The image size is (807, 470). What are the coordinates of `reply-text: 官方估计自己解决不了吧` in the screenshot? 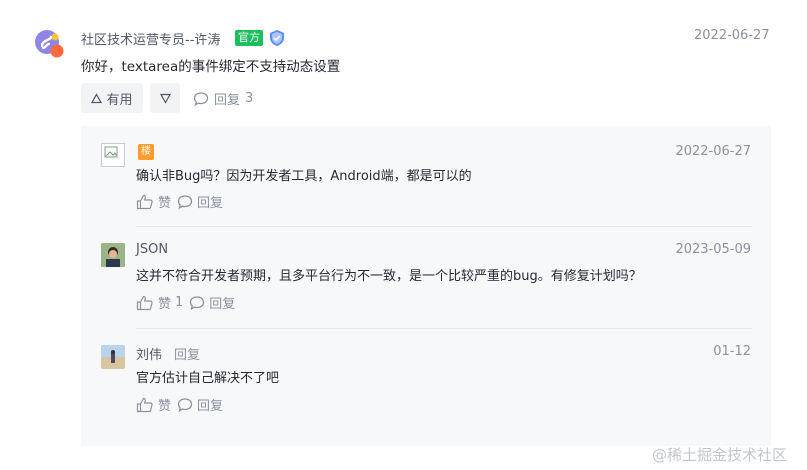 It's located at (208, 378).